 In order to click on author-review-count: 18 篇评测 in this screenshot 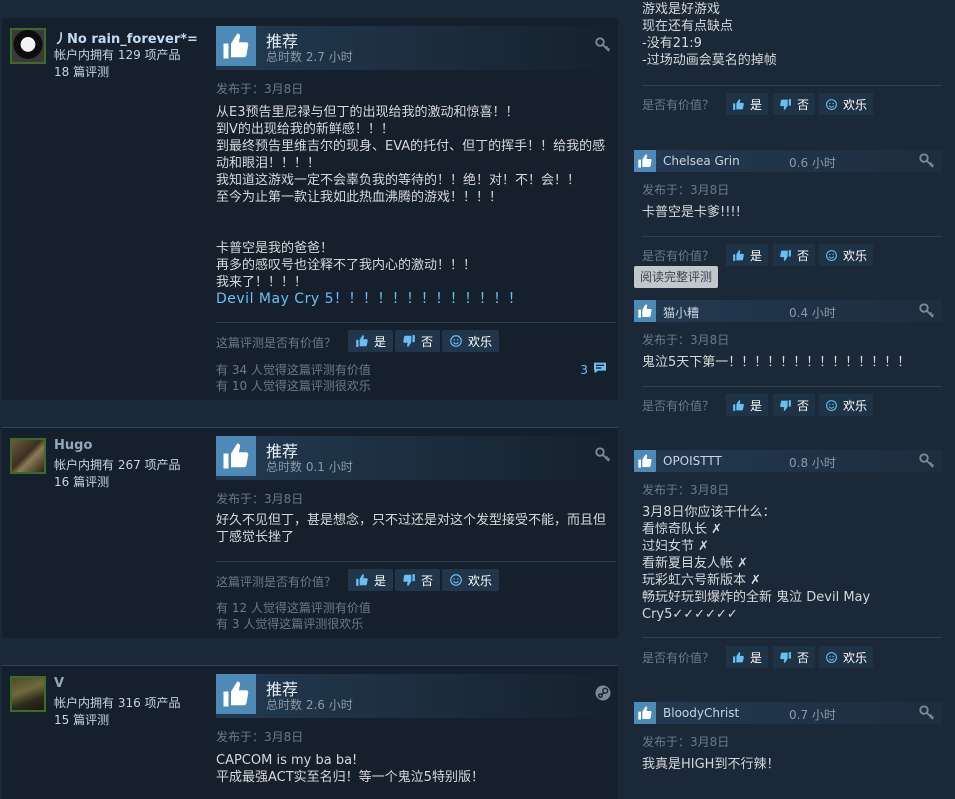, I will do `click(81, 71)`.